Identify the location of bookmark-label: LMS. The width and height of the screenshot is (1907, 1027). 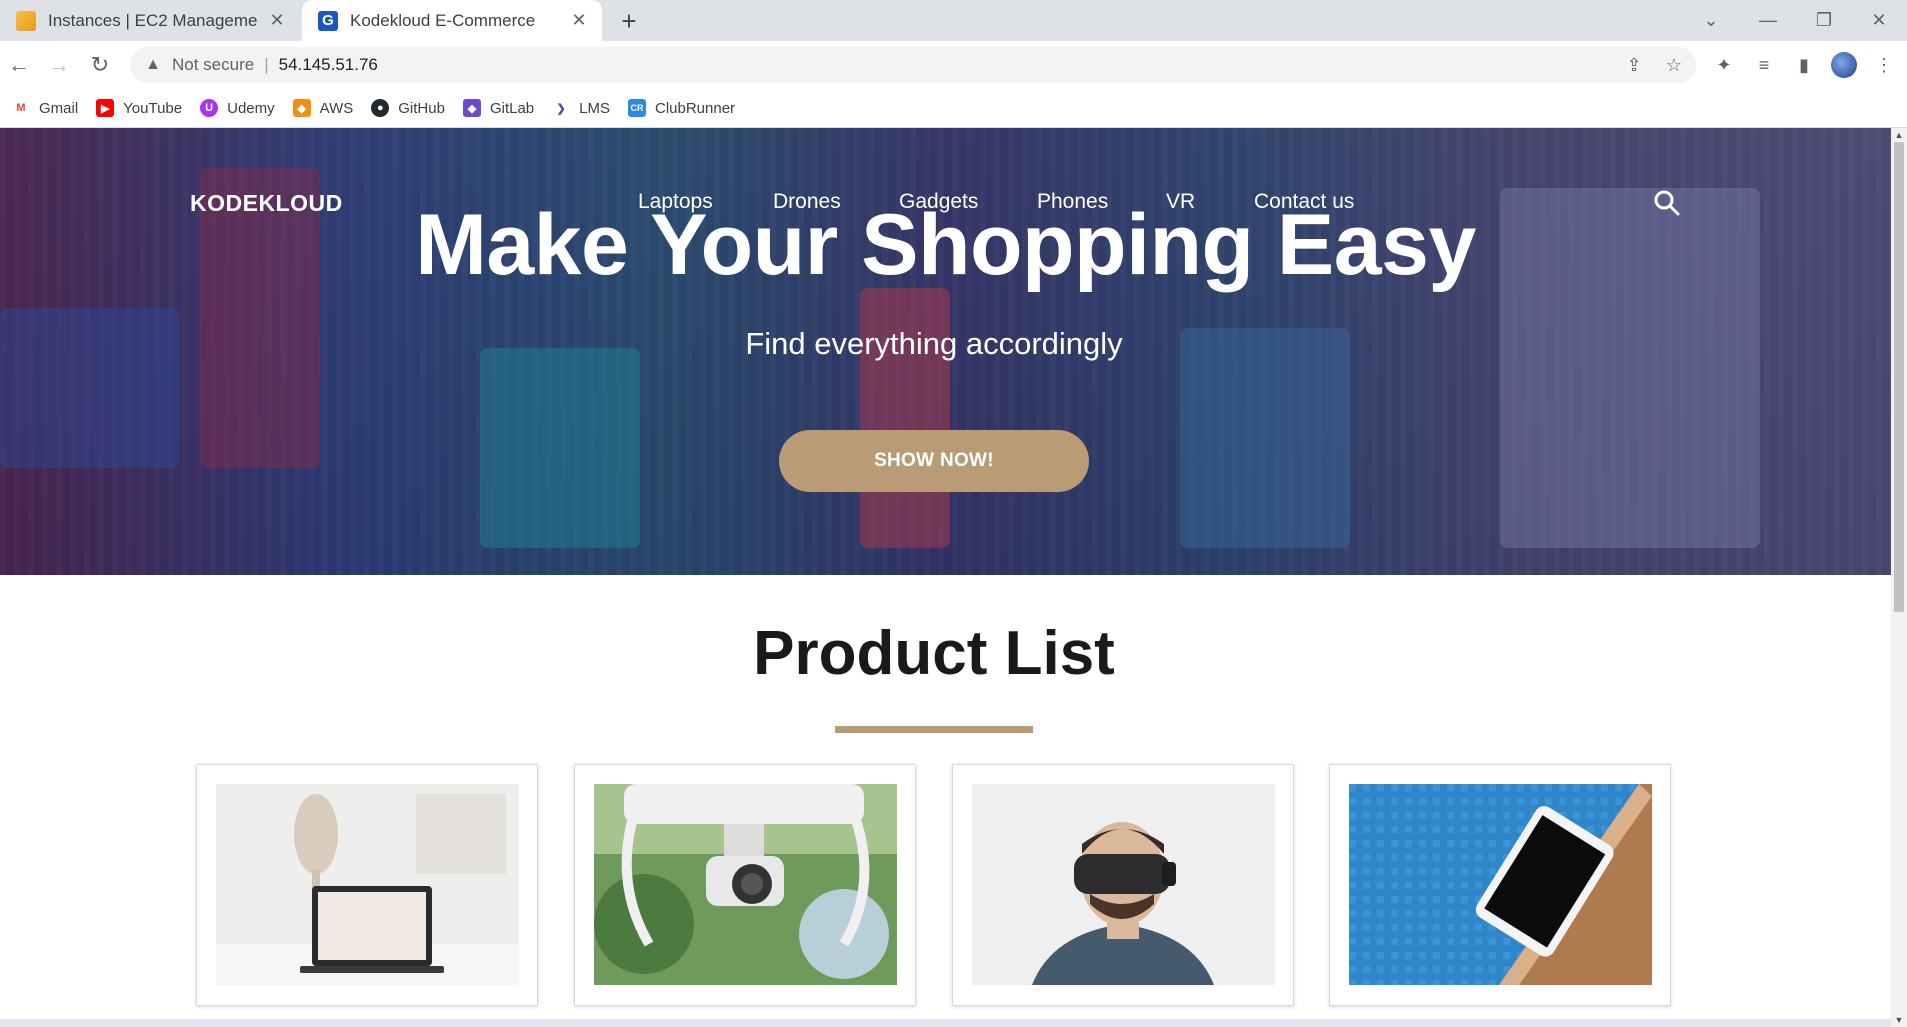
(594, 108).